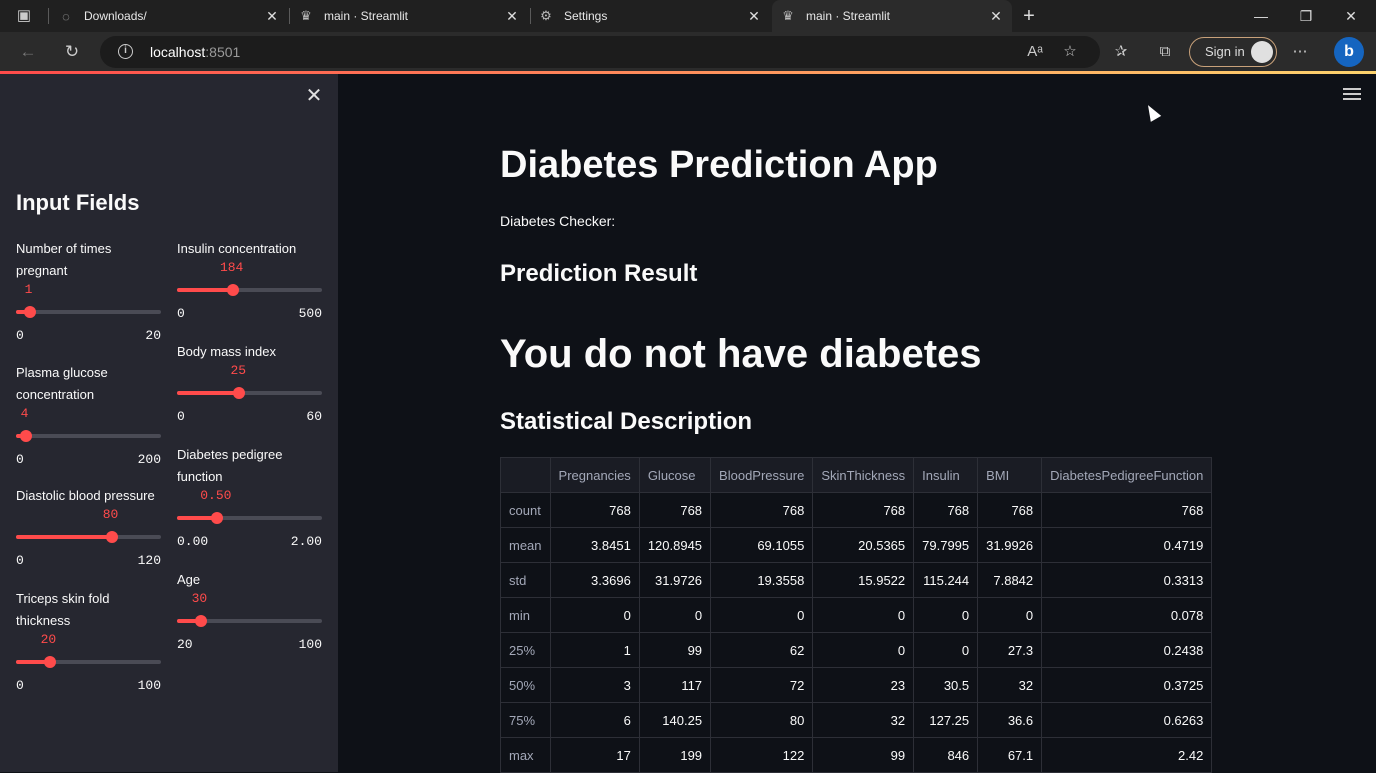 The image size is (1376, 773). What do you see at coordinates (594, 475) in the screenshot?
I see `column-header: Pregnancies` at bounding box center [594, 475].